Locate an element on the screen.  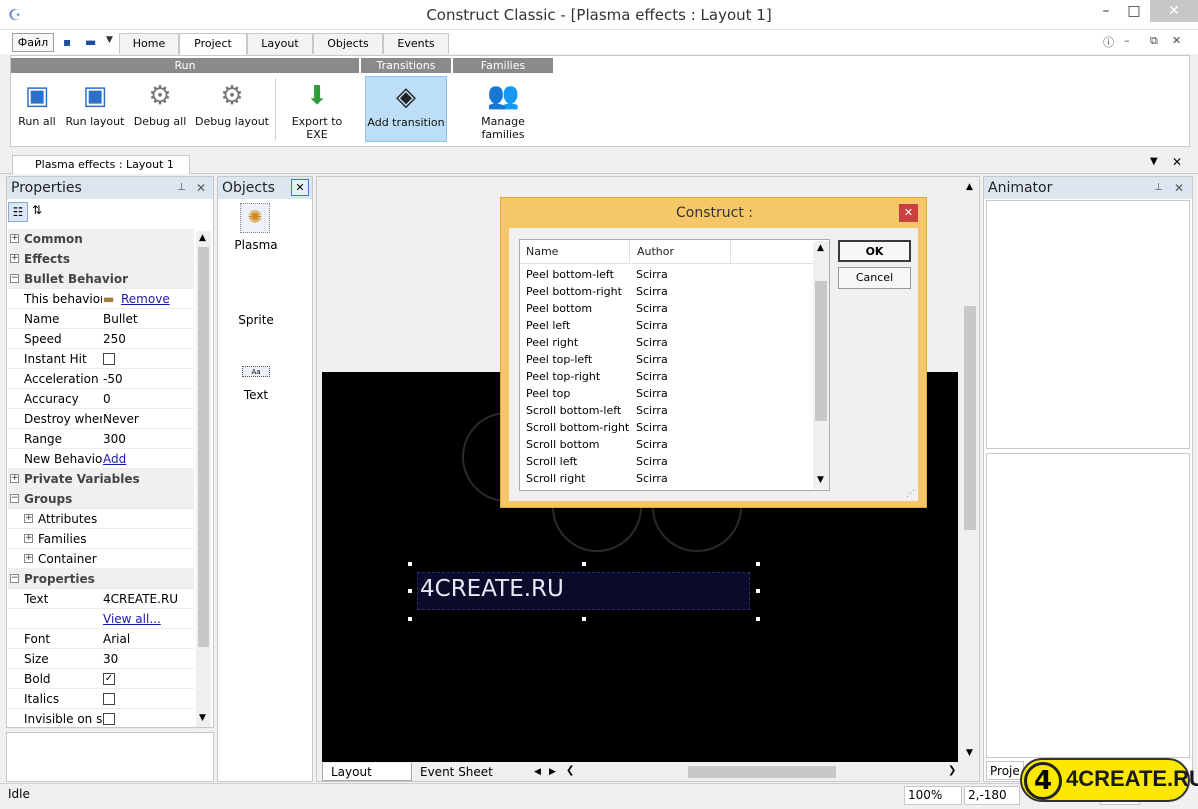
tab-list-chevron-icon: ▼ is located at coordinates (1154, 161).